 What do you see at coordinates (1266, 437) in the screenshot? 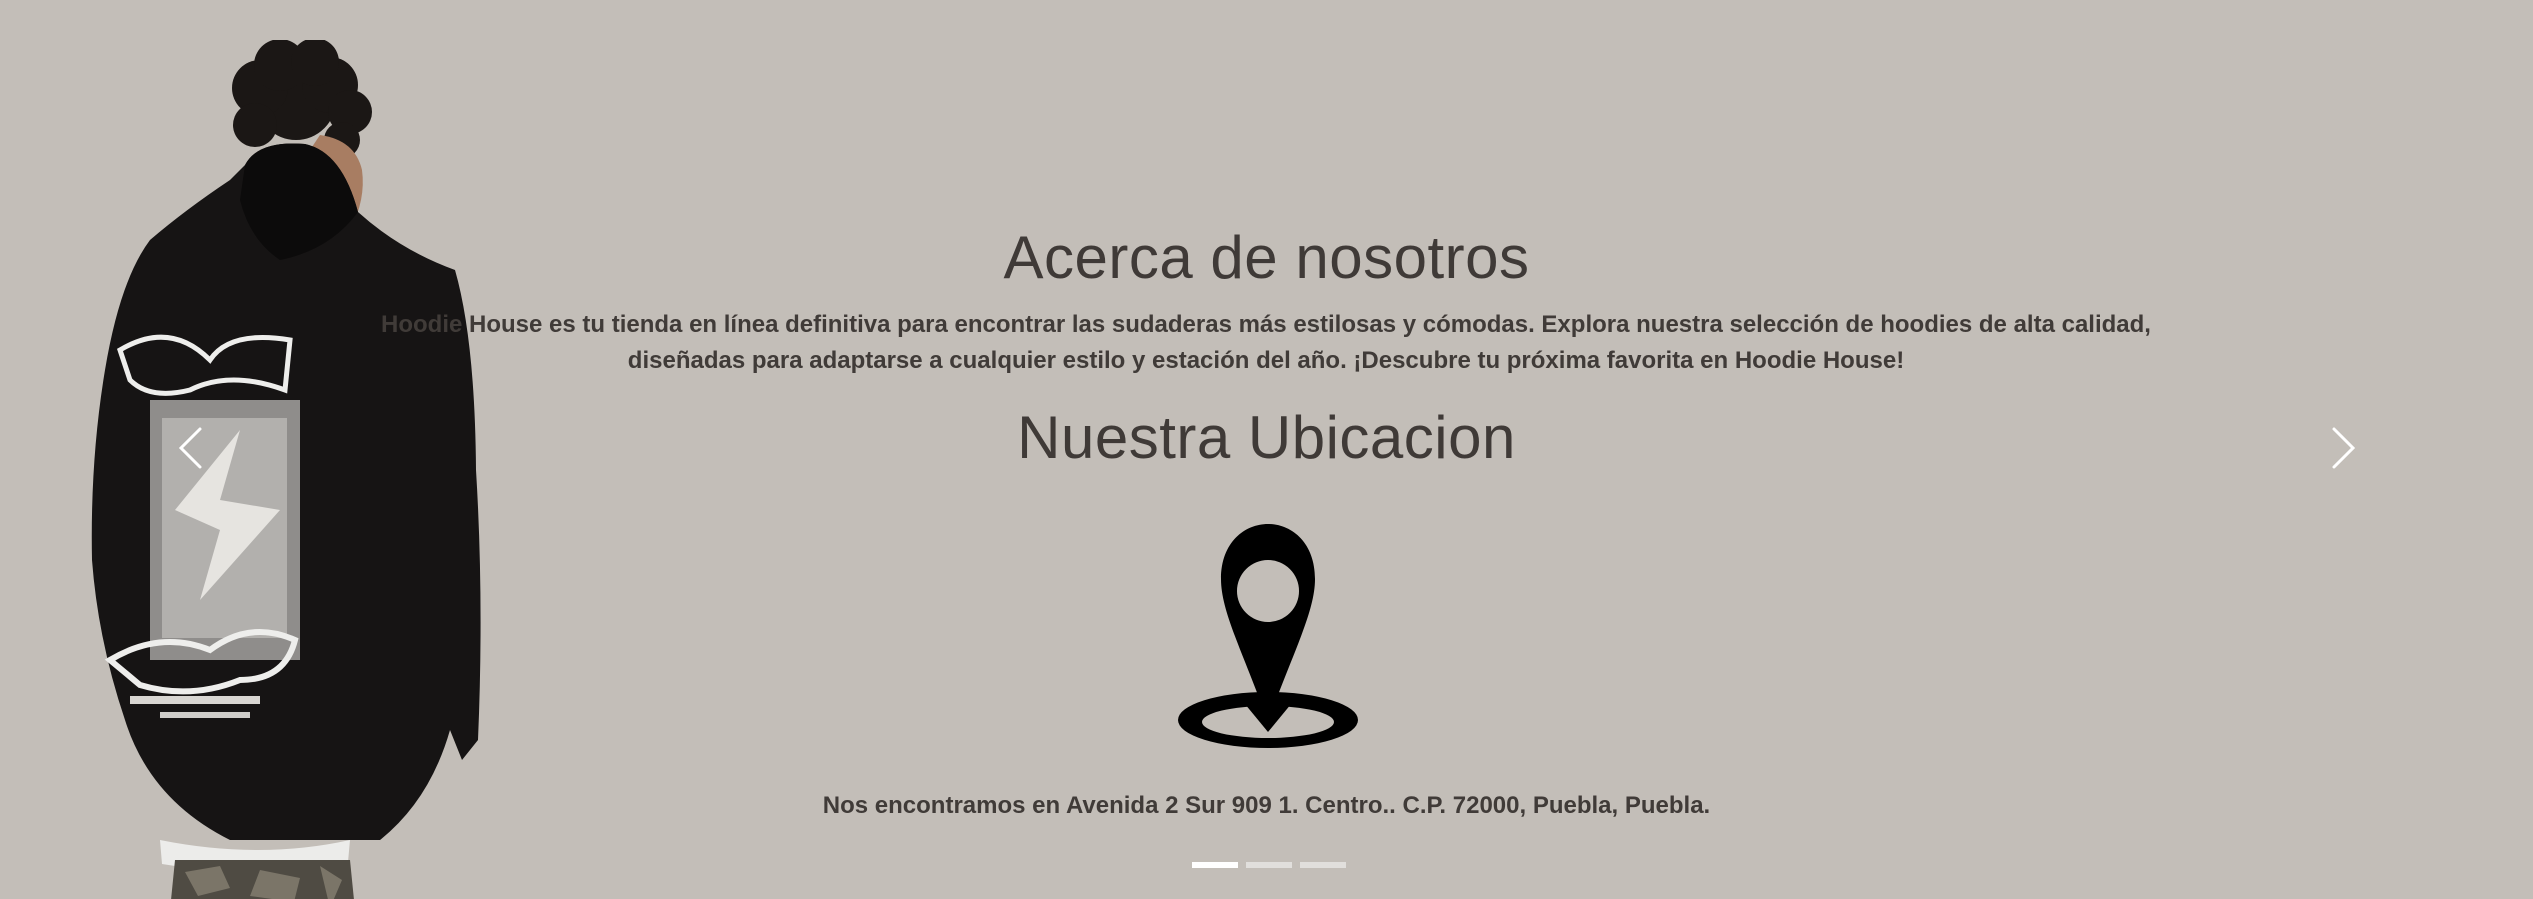
I see `location-title: Nuestra Ubicacion` at bounding box center [1266, 437].